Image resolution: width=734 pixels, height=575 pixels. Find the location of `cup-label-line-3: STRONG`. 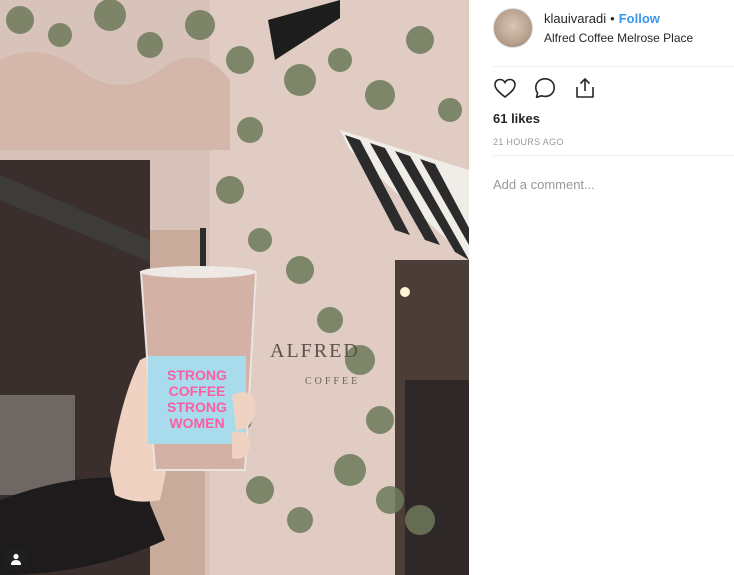

cup-label-line-3: STRONG is located at coordinates (197, 407).